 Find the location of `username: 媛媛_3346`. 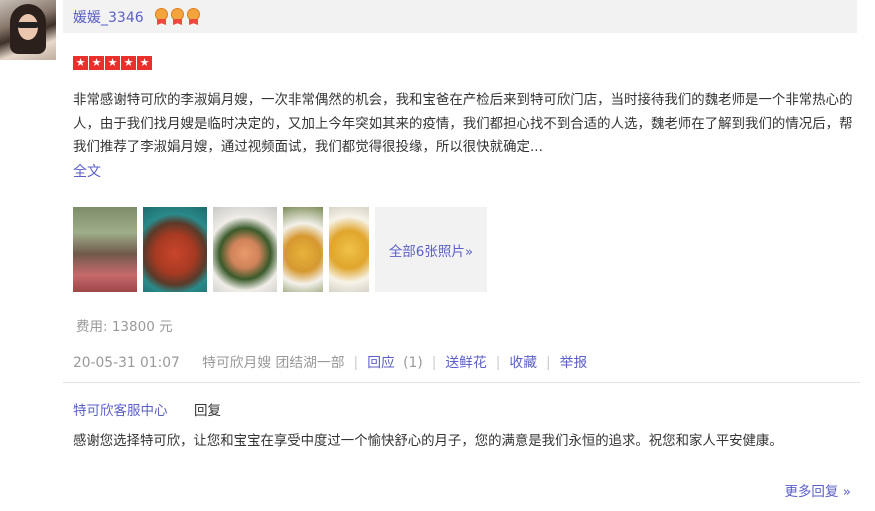

username: 媛媛_3346 is located at coordinates (108, 17).